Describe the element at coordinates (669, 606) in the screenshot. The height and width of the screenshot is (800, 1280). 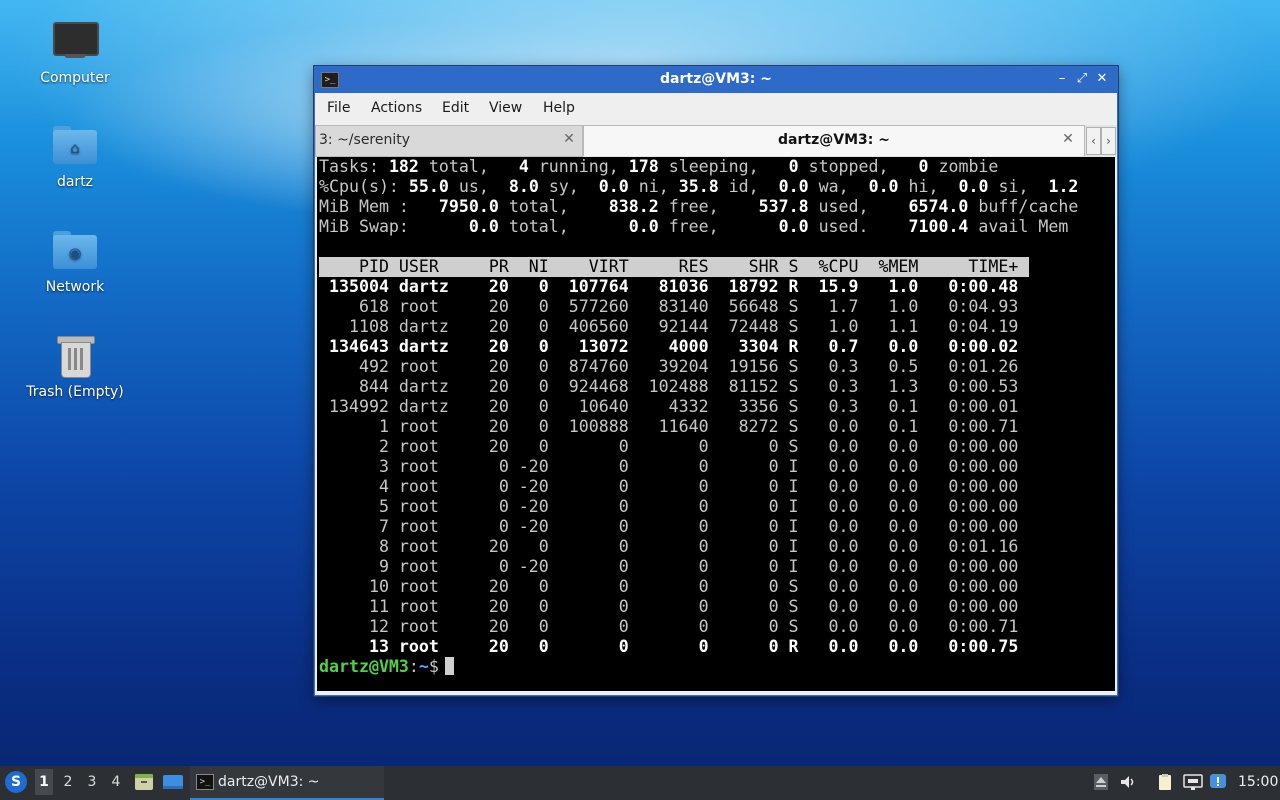
I see `process-row: 11 root 20 0 0 0 0 S 0.0 0.0 0:00.00` at that location.